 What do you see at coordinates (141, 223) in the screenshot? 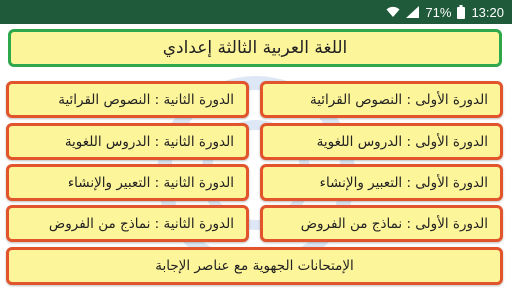
I see `menu-button-label: الدورة الثانية : نماذج من الفروض` at bounding box center [141, 223].